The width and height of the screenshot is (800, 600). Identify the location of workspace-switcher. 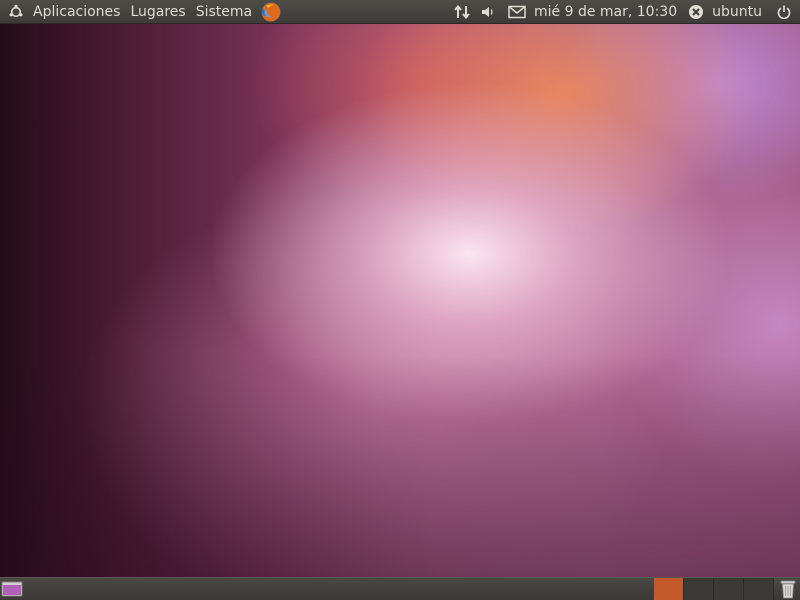
(714, 589).